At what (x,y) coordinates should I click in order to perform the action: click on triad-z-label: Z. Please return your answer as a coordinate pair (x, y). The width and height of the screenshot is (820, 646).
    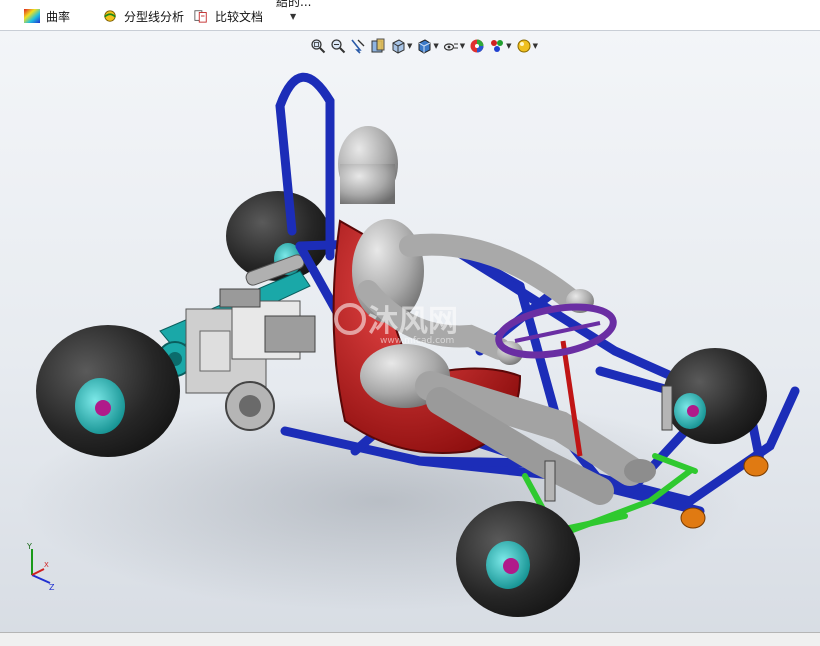
    Looking at the image, I should click on (52, 587).